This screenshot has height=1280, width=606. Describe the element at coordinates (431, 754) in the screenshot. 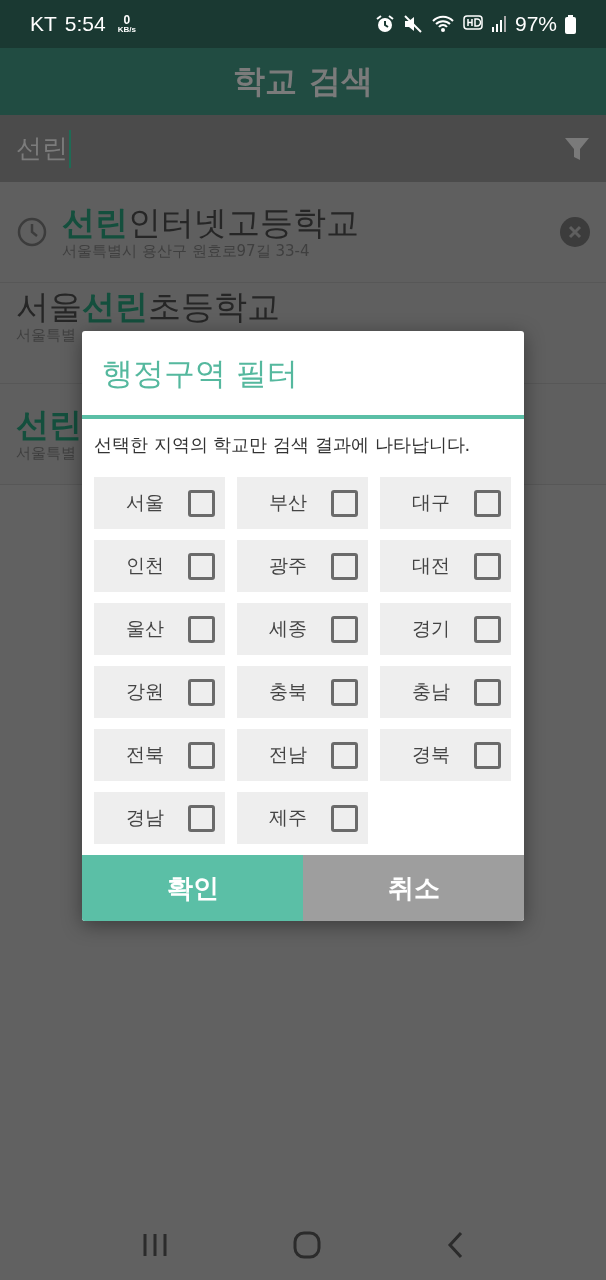

I see `region-label: 경북` at that location.